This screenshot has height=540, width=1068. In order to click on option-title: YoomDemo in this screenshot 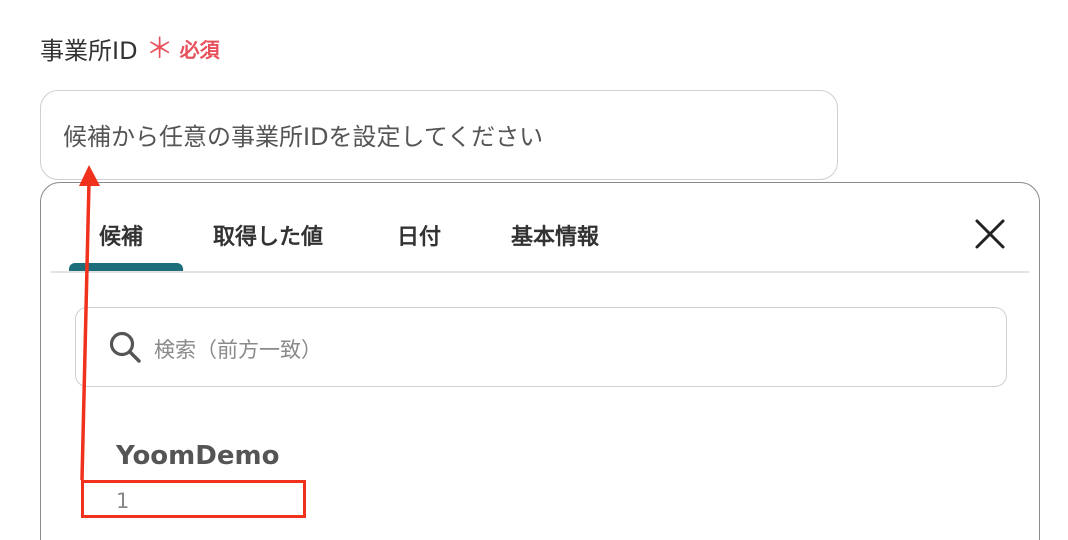, I will do `click(197, 456)`.